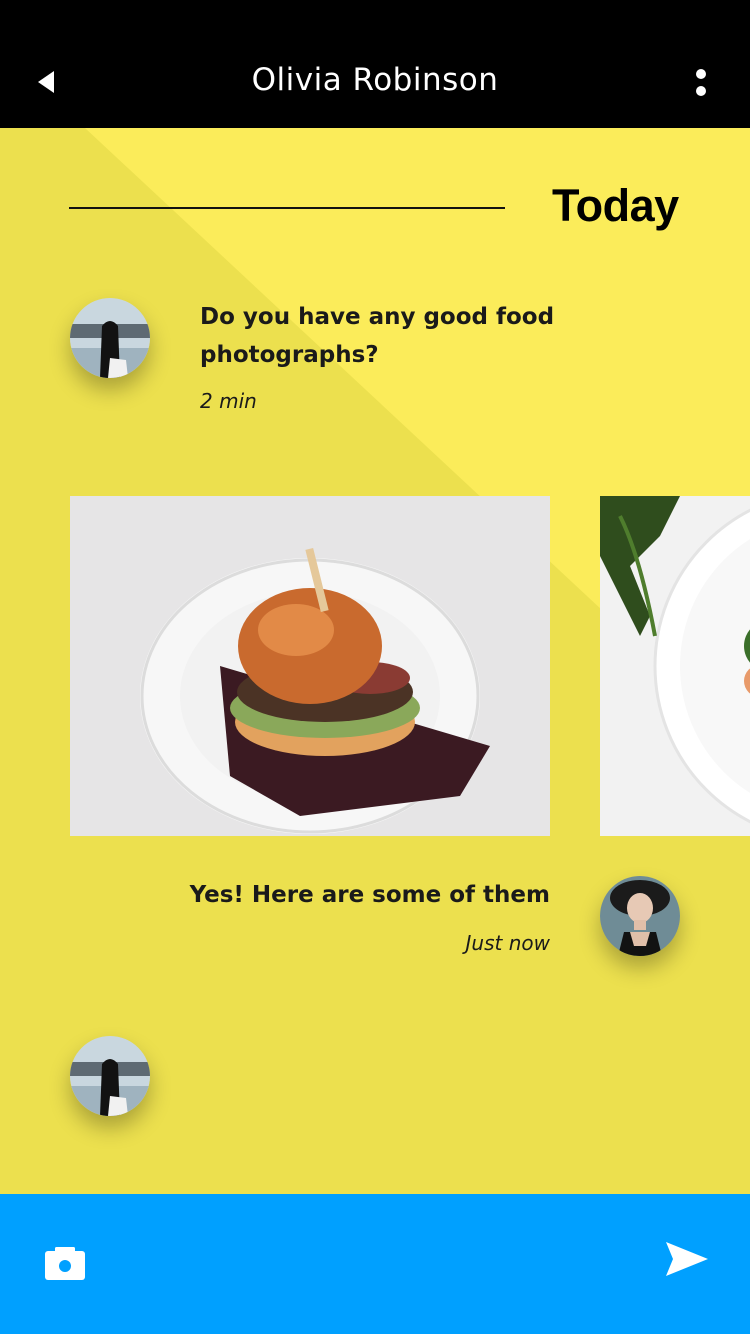  What do you see at coordinates (377, 336) in the screenshot?
I see `message-text: Do you have any good food photographs?` at bounding box center [377, 336].